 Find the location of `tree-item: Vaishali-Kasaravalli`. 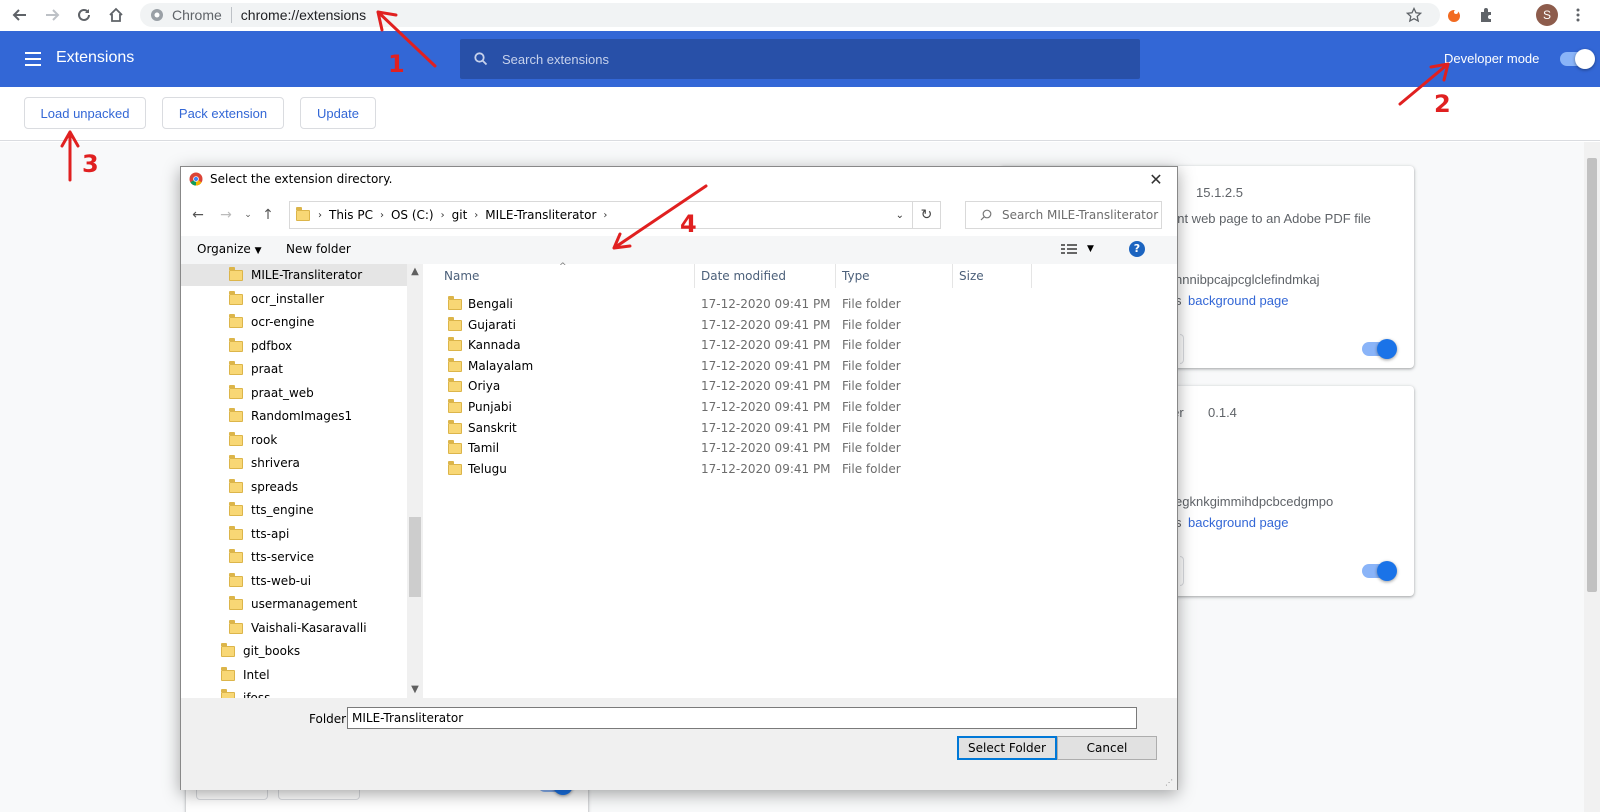

tree-item: Vaishali-Kasaravalli is located at coordinates (298, 628).